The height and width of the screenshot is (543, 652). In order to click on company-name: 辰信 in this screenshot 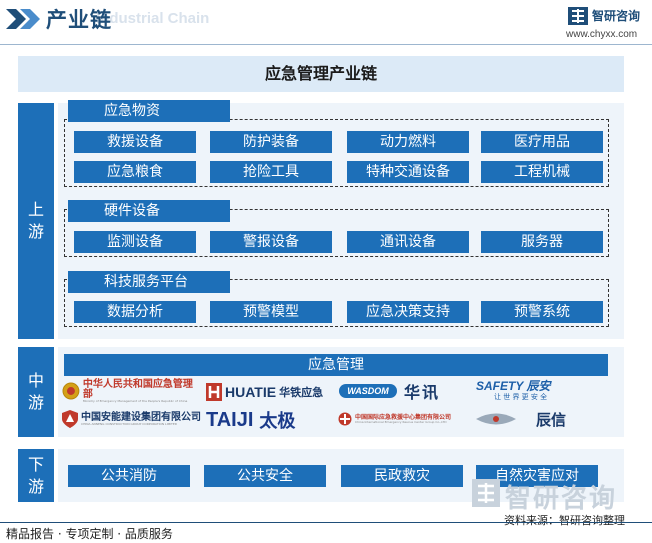, I will do `click(551, 419)`.